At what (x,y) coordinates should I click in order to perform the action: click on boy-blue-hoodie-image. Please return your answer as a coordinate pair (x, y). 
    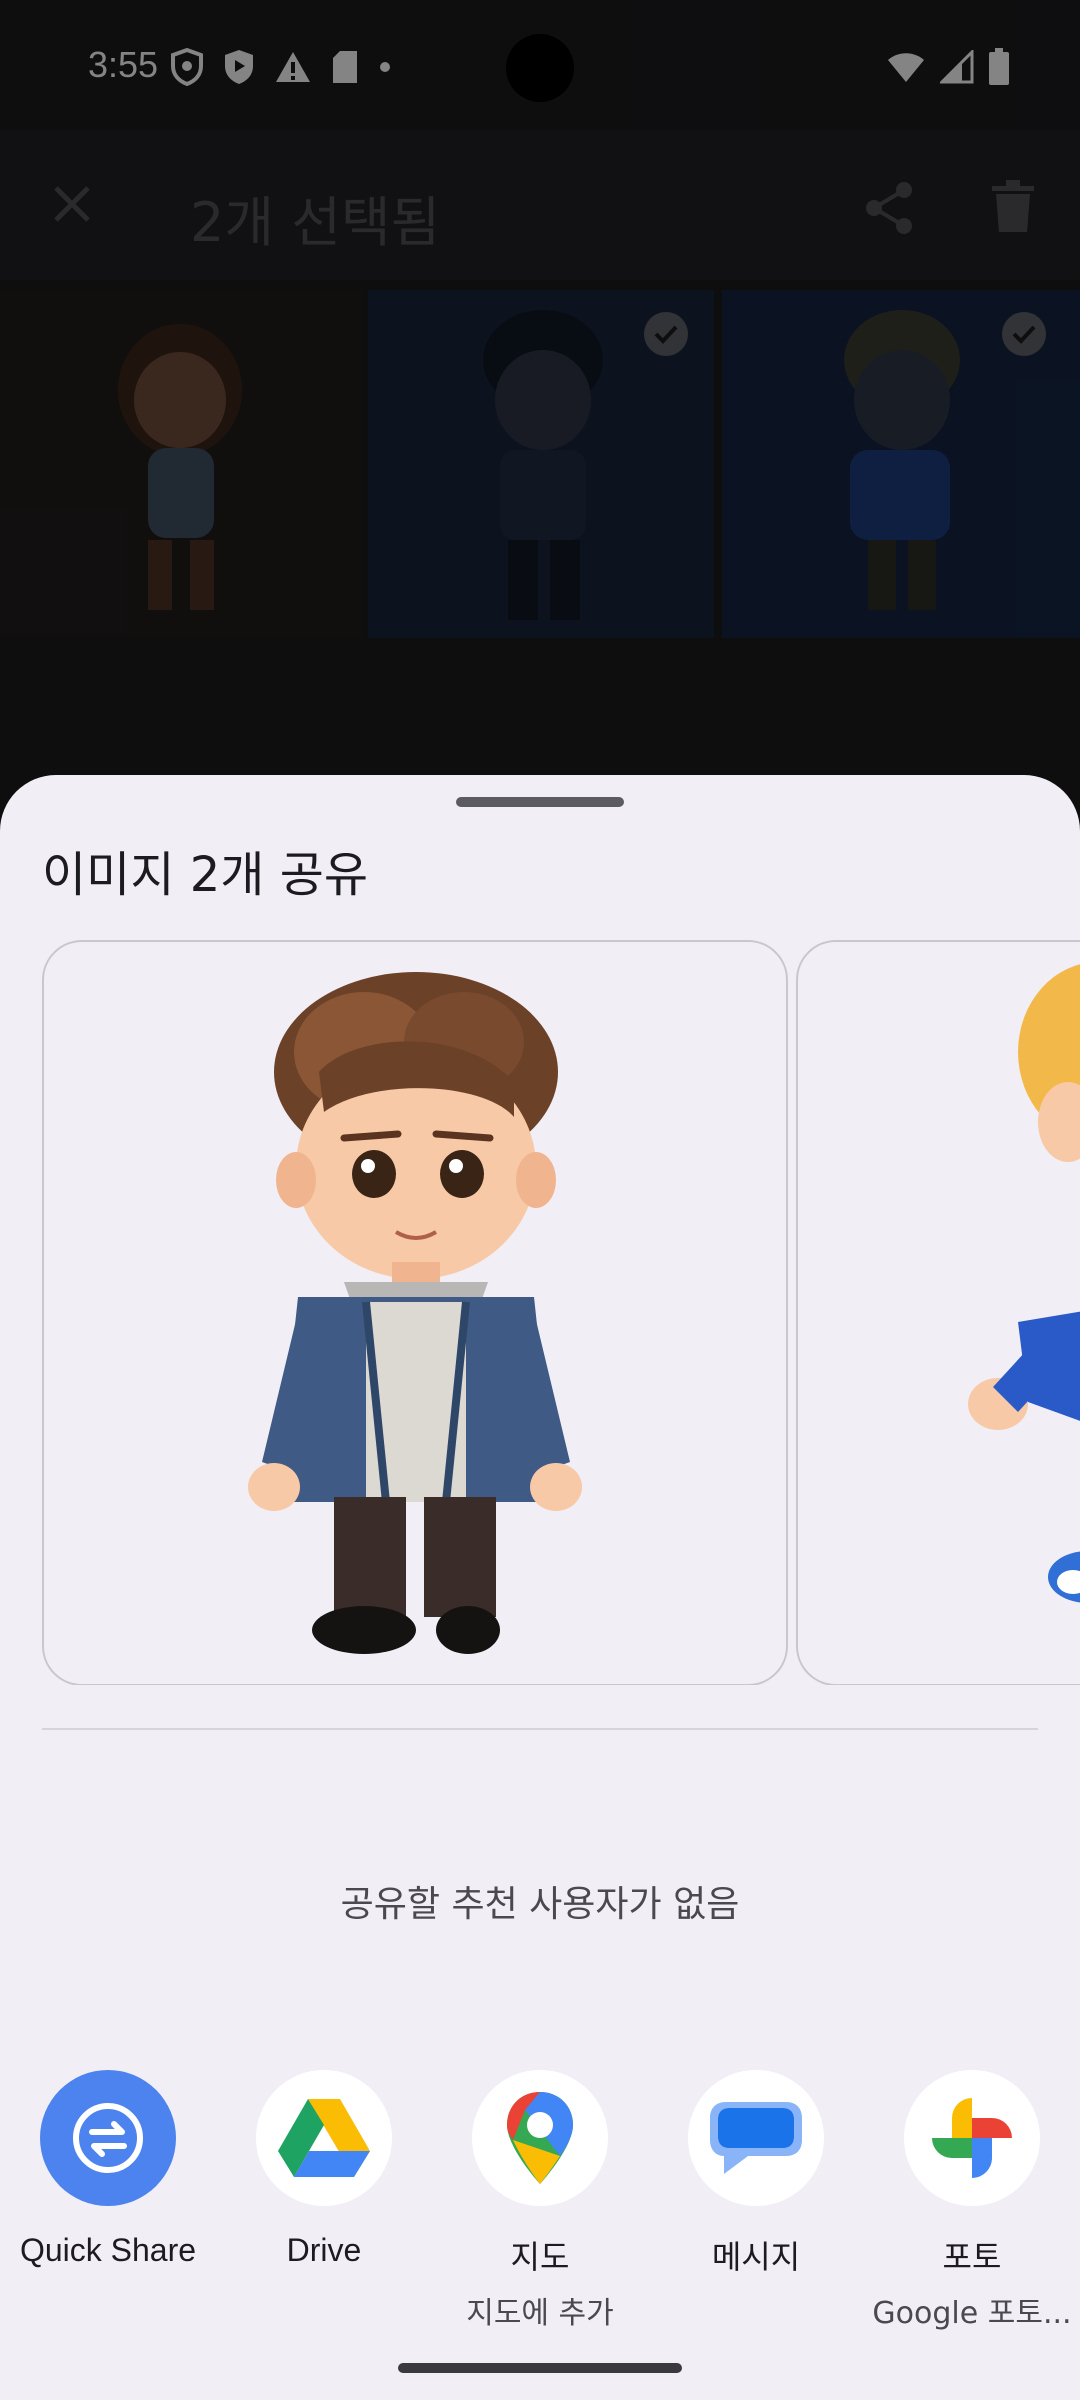
    Looking at the image, I should click on (1024, 1283).